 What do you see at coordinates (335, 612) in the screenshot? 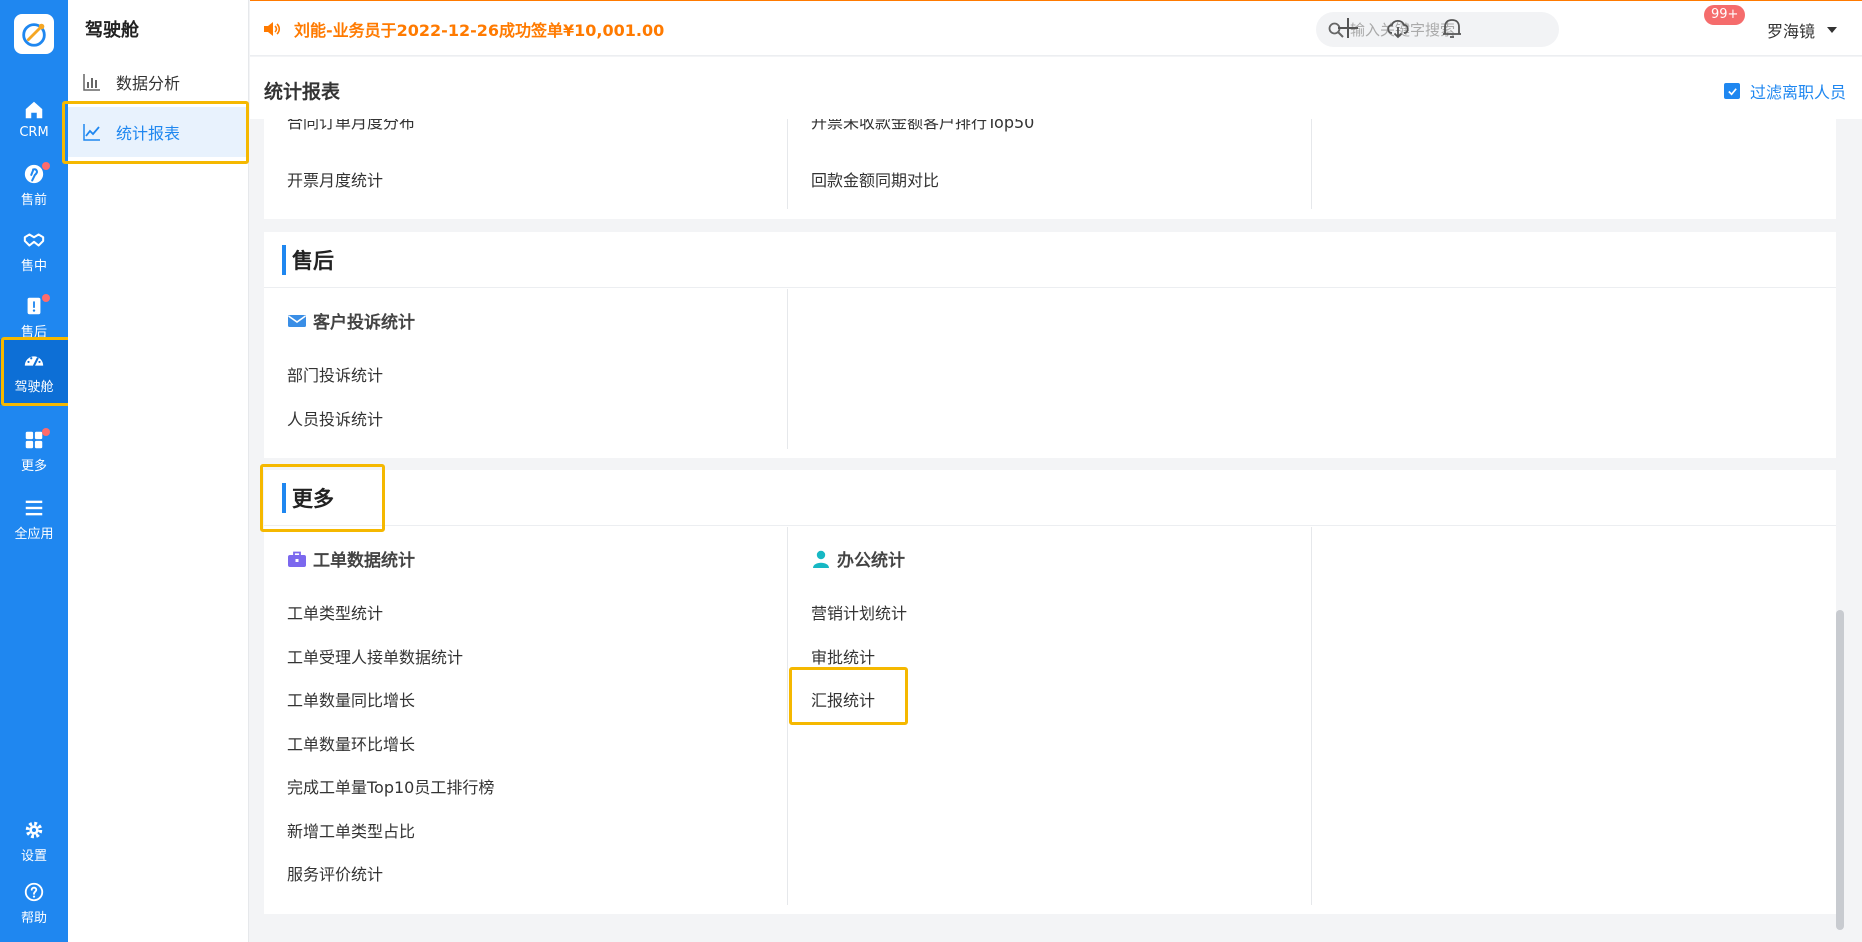
I see `report-link: 工单类型统计` at bounding box center [335, 612].